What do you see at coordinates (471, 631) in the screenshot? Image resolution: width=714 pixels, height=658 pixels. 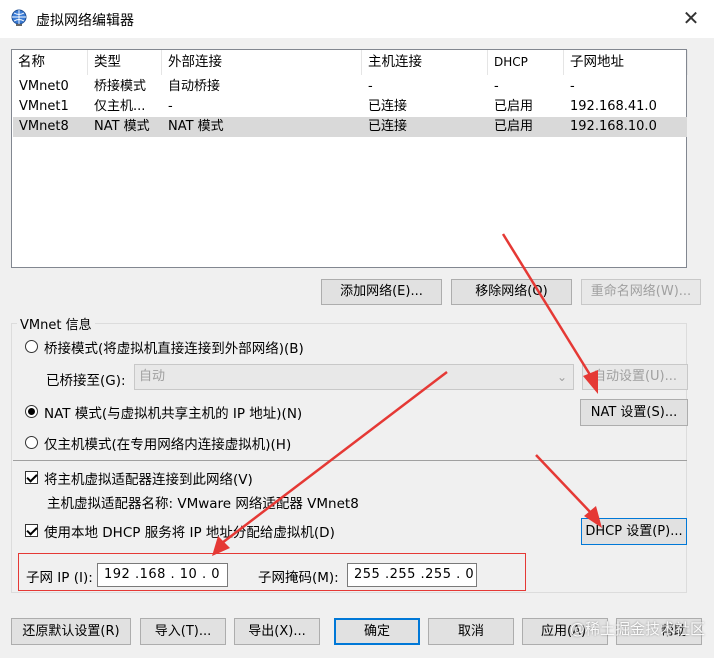 I see `cancel-button: 取消` at bounding box center [471, 631].